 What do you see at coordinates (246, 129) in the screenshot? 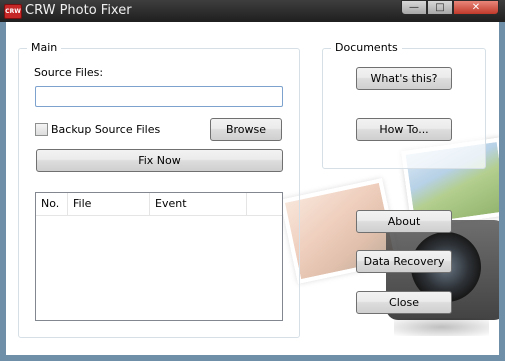
I see `browse-button: Browse` at bounding box center [246, 129].